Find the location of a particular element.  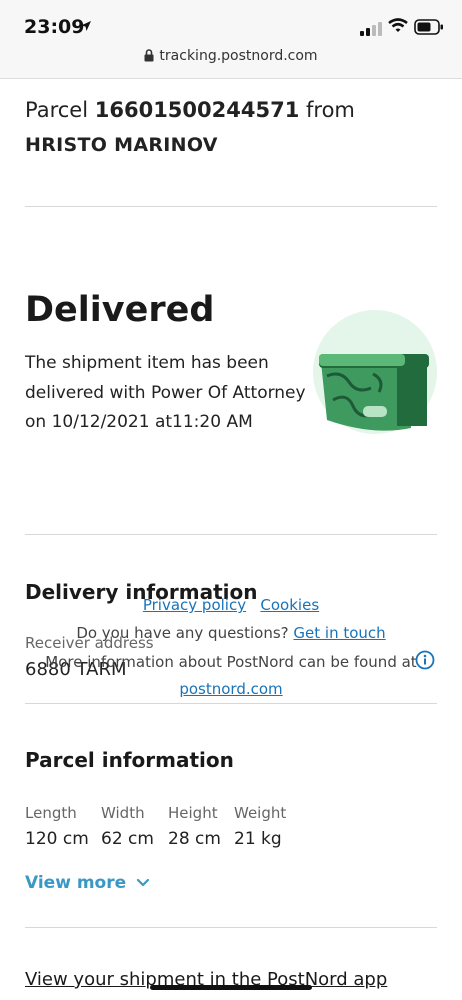

weight-label: Weight is located at coordinates (260, 813).